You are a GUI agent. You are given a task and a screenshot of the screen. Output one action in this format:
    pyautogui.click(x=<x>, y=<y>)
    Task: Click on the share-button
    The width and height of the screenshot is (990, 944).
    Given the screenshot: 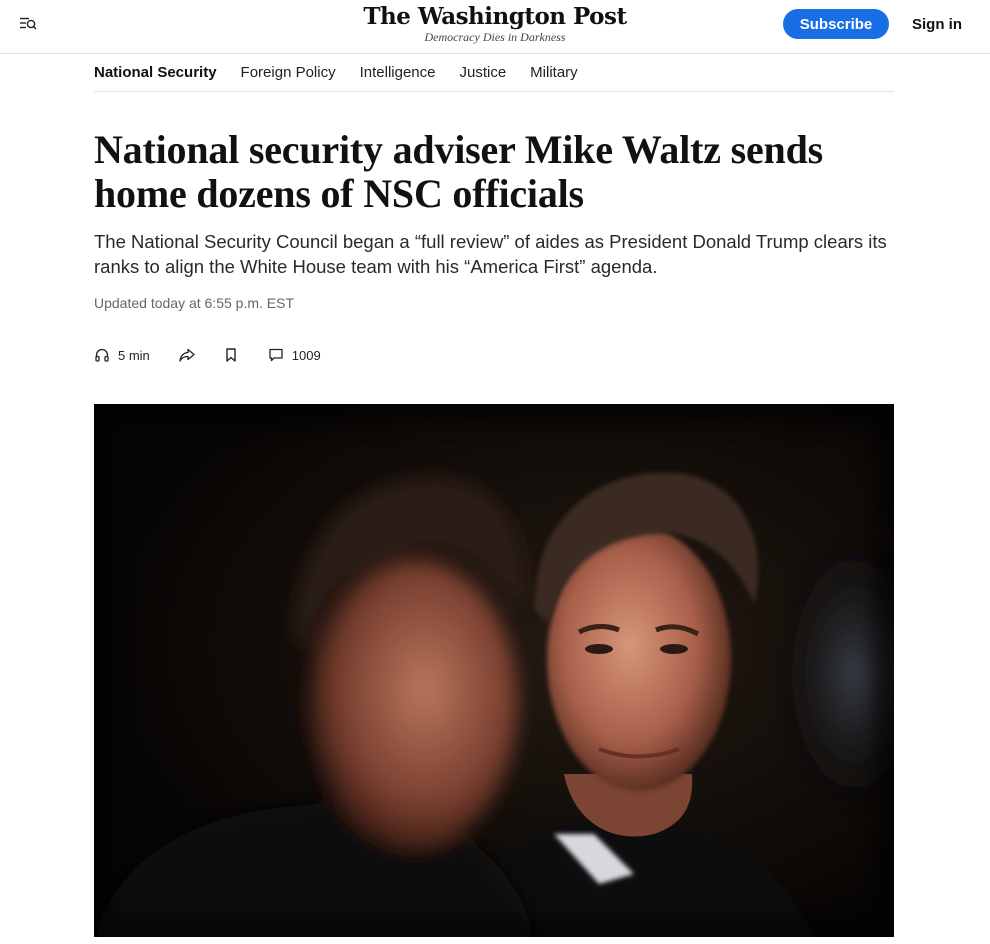 What is the action you would take?
    pyautogui.click(x=187, y=355)
    